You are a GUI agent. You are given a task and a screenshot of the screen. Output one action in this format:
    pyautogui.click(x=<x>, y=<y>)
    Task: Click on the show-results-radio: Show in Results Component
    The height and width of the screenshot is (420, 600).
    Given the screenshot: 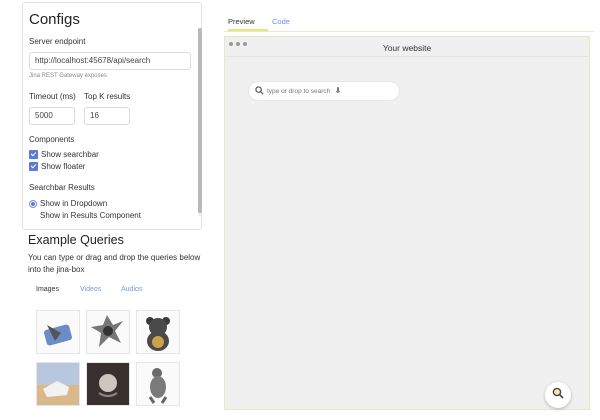 What is the action you would take?
    pyautogui.click(x=85, y=215)
    